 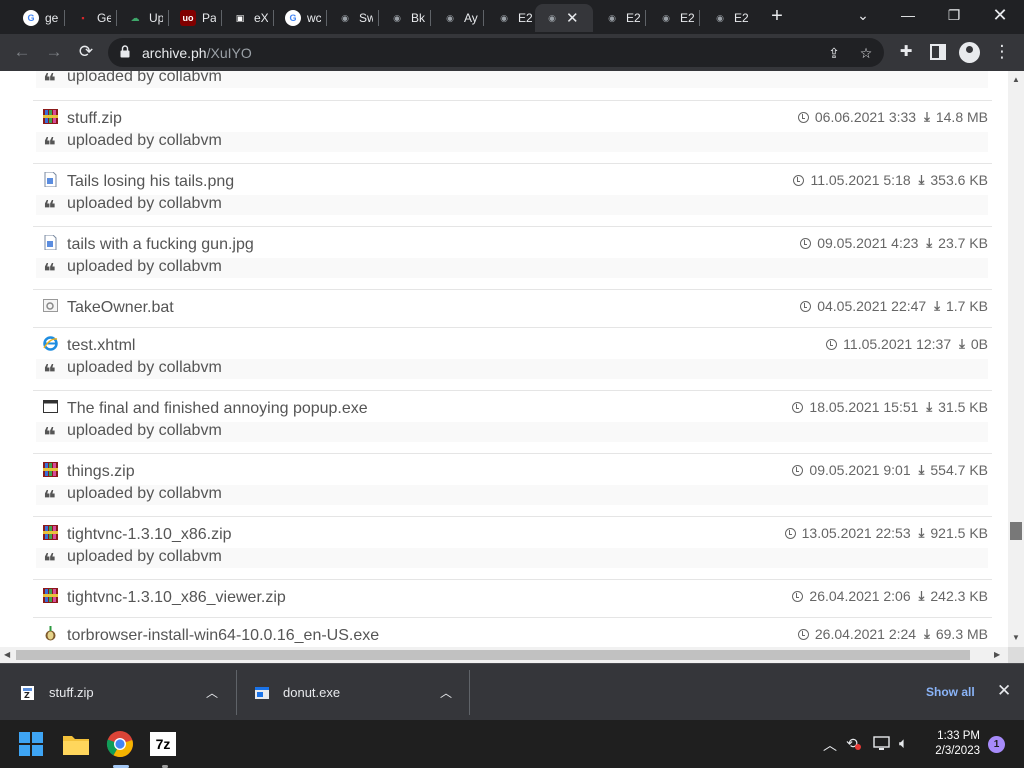 I want to click on close-window-button: ✕, so click(x=1000, y=15).